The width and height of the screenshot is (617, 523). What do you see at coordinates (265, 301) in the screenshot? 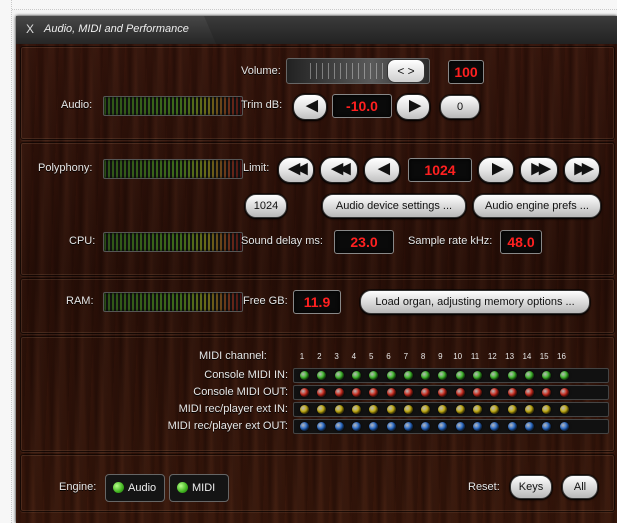
I see `free-gb-label: Free GB:` at bounding box center [265, 301].